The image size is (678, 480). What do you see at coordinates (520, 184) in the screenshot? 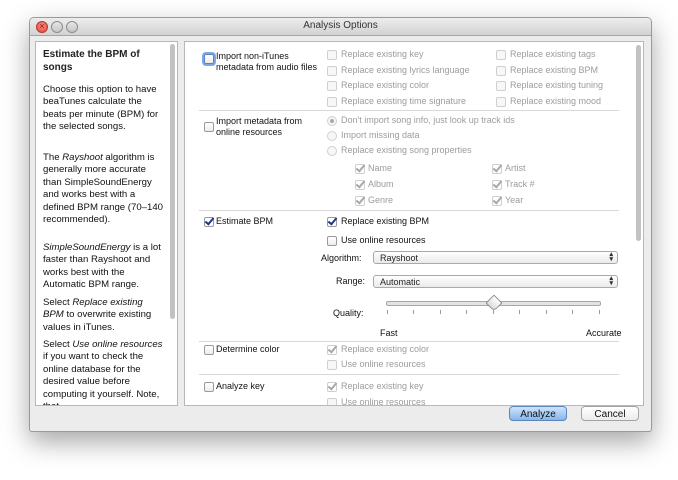
I see `prop-track-label: Track #` at bounding box center [520, 184].